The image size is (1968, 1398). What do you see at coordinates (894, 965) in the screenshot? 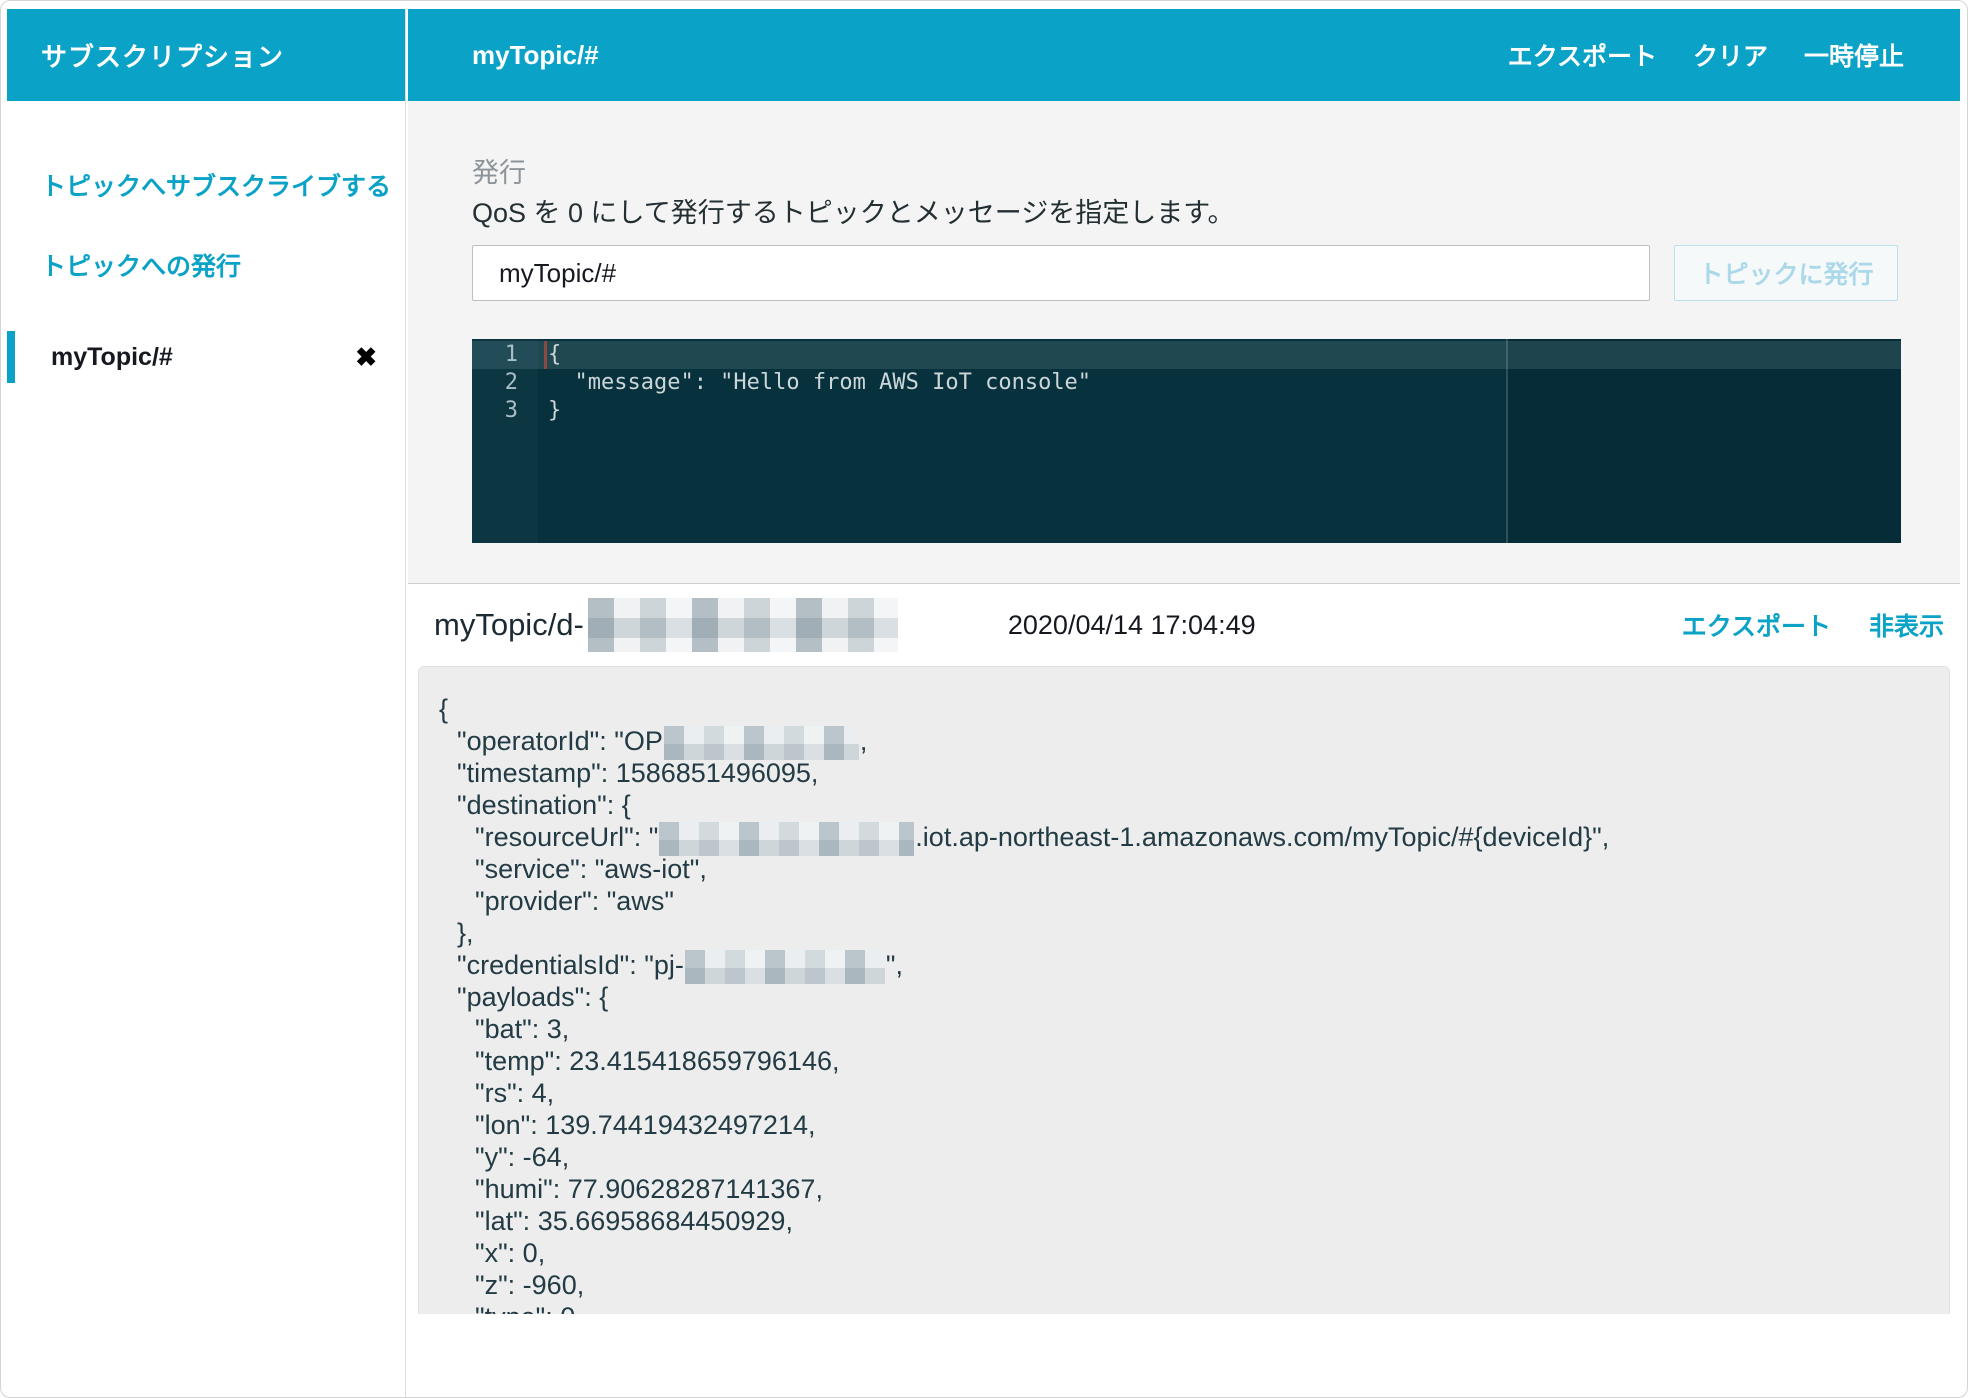
I see `json-text: ",` at bounding box center [894, 965].